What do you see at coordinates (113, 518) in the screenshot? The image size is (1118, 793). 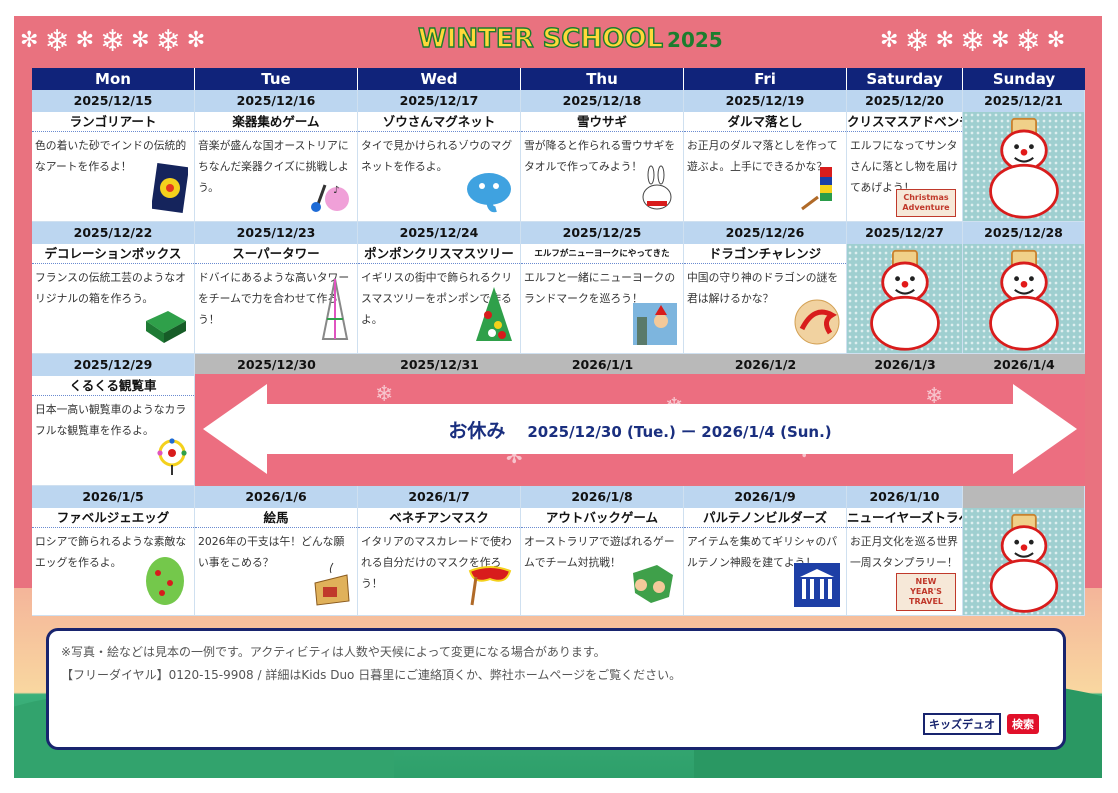 I see `activity-title: ファベルジェエッグ` at bounding box center [113, 518].